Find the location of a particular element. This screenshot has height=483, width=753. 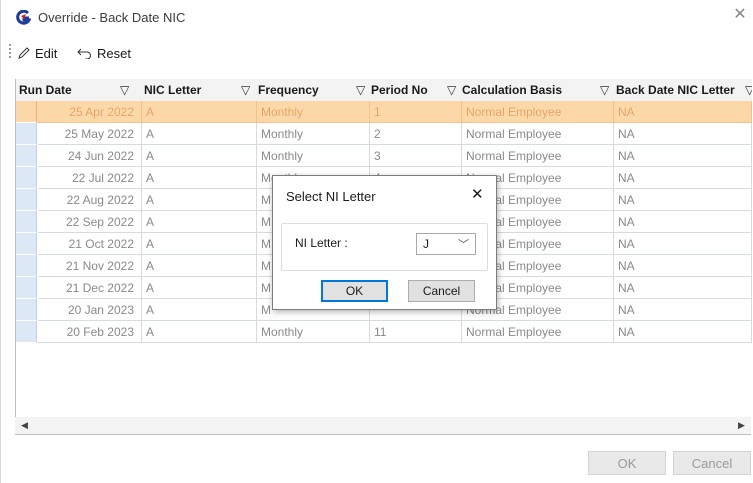

table-row: 25 Apr 2022 A Monthly 1 Normal Employee NA is located at coordinates (384, 112).